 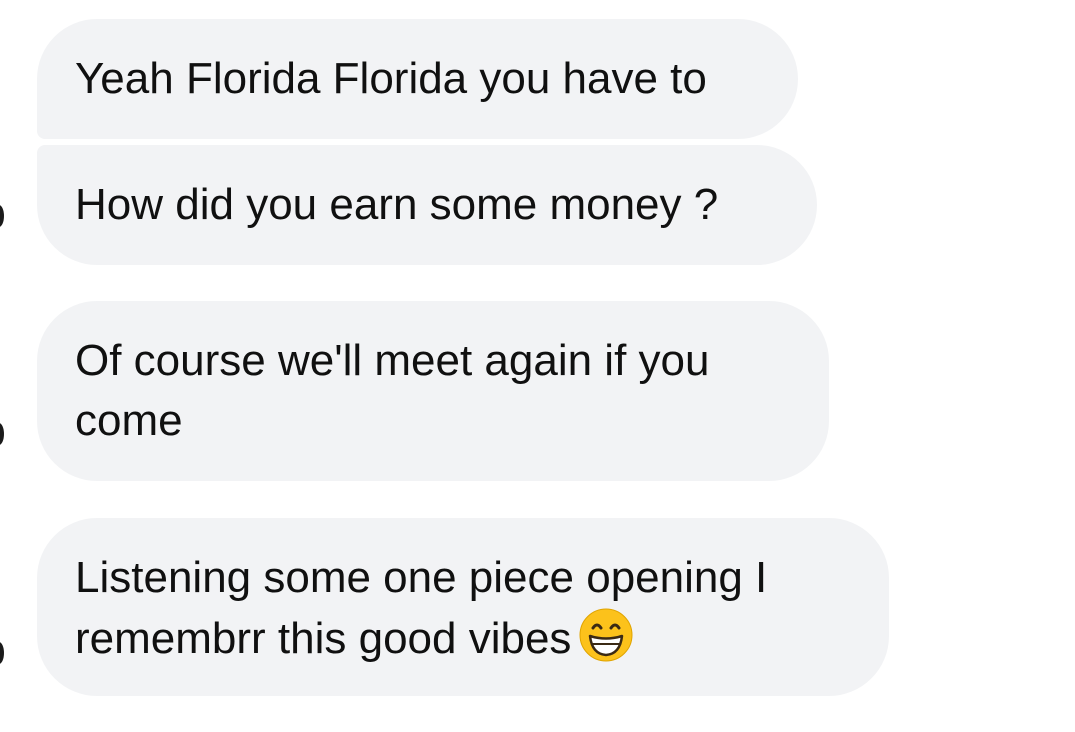 I want to click on message-text: How did you earn some money ?, so click(x=397, y=204).